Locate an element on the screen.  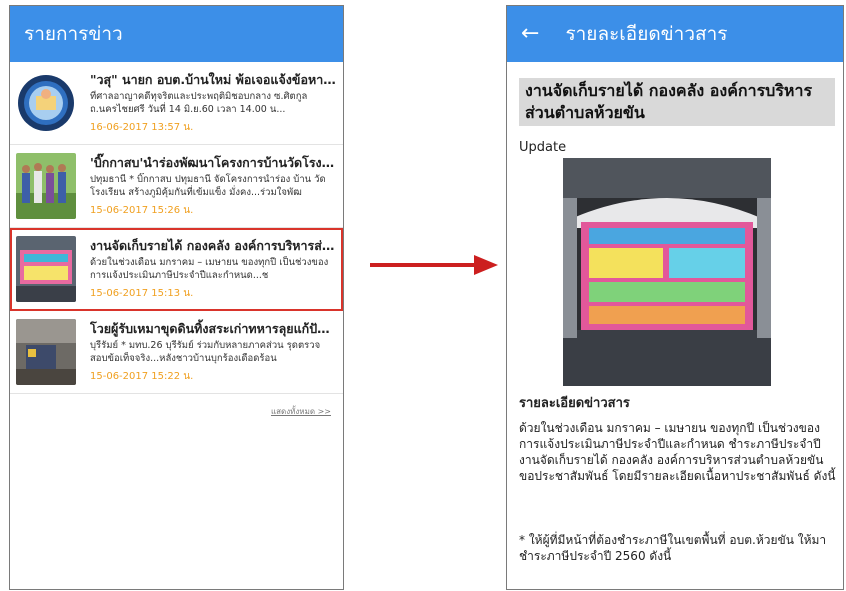
news-item-date: 15-06-2017 15:26 น. is located at coordinates (142, 210).